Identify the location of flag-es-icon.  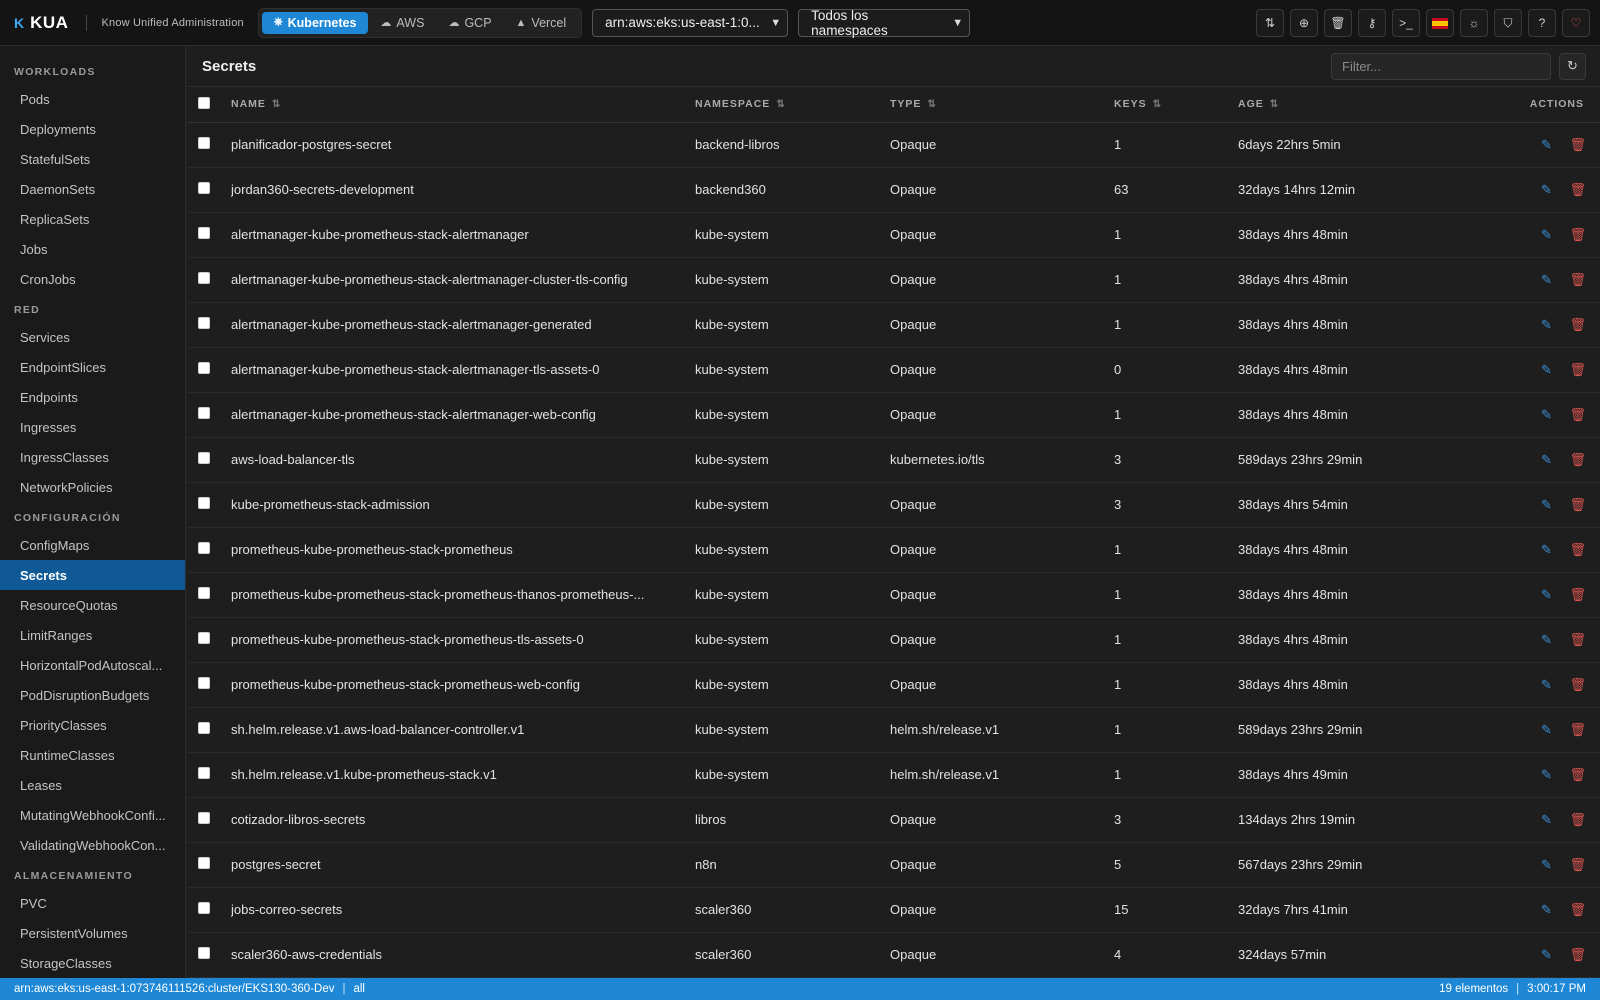
(1440, 23).